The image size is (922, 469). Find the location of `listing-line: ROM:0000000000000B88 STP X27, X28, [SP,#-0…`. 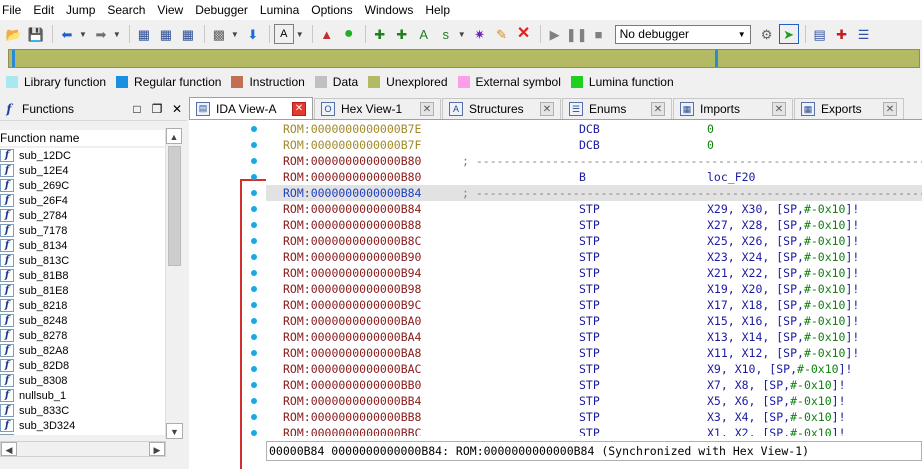

listing-line: ROM:0000000000000B88 STP X27, X28, [SP,#-0… is located at coordinates (594, 225).